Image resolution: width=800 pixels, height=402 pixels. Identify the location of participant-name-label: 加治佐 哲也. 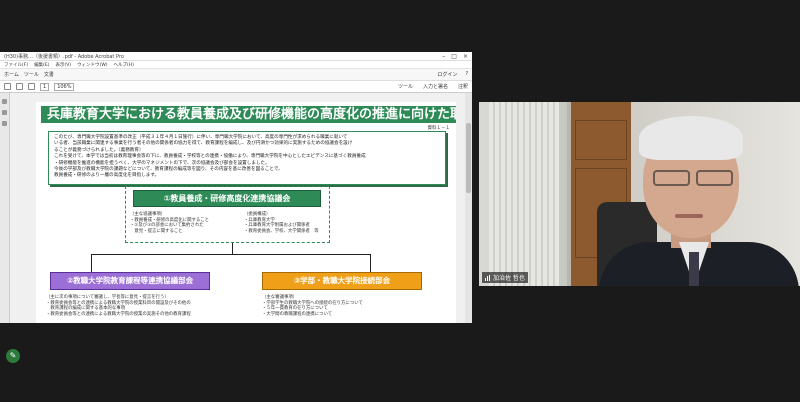
(505, 277).